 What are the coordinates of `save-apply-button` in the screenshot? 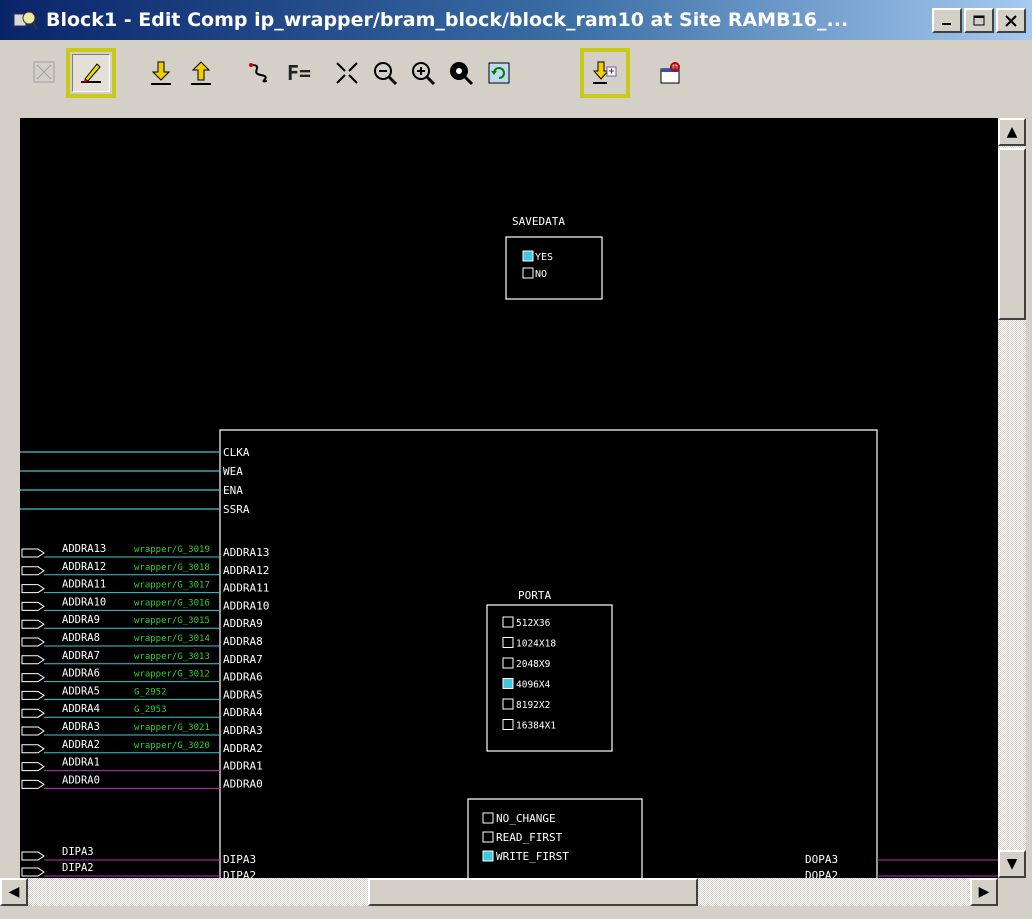 It's located at (605, 73).